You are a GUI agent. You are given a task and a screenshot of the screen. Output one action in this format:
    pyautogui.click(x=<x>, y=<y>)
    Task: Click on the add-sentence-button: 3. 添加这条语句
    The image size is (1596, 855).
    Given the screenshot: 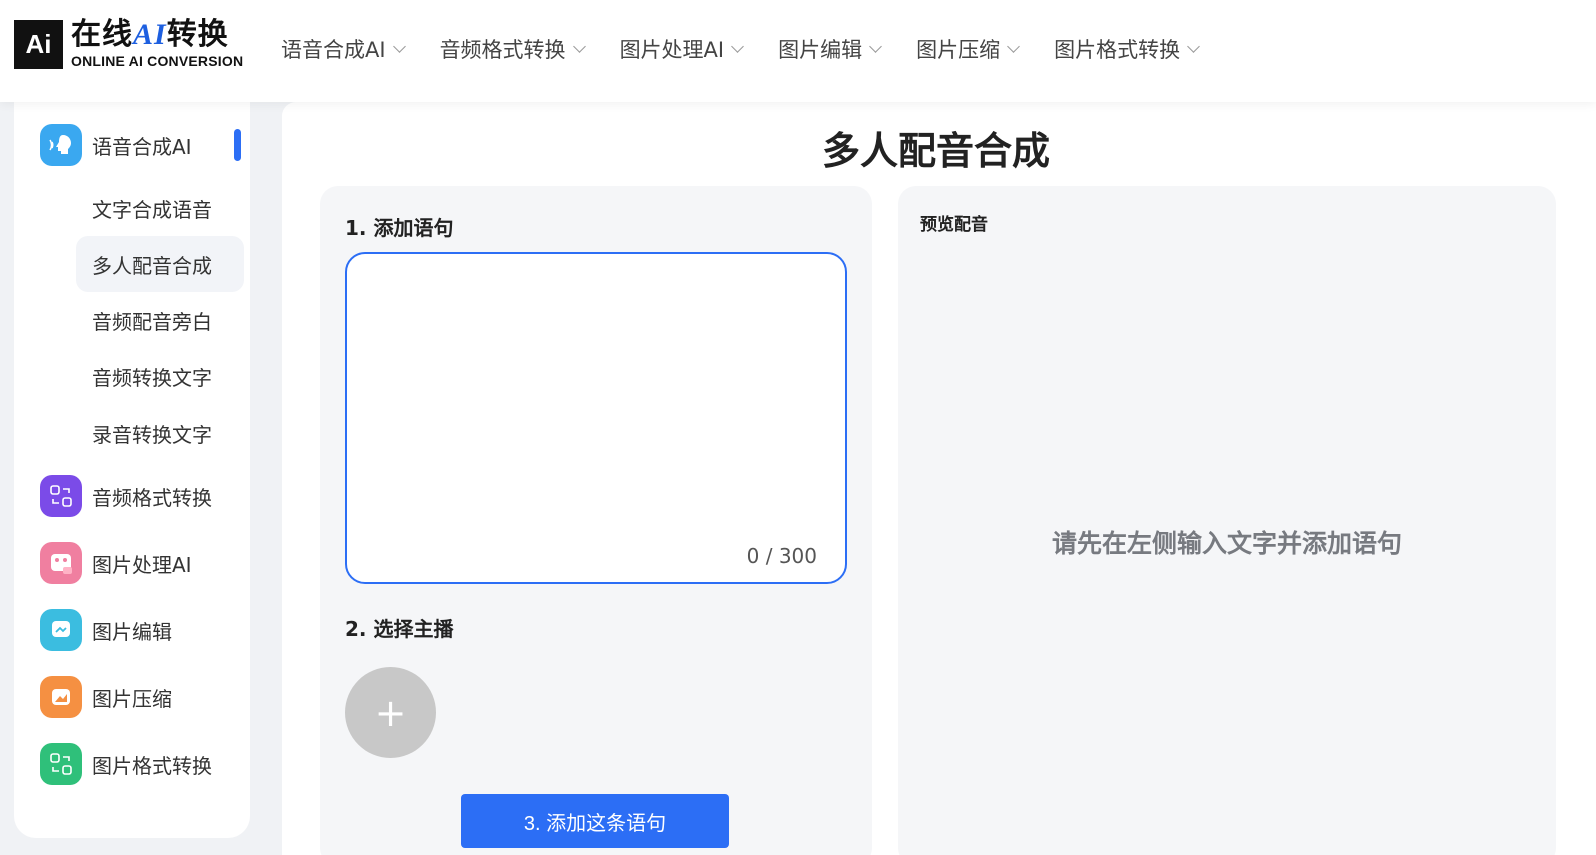 What is the action you would take?
    pyautogui.click(x=595, y=821)
    